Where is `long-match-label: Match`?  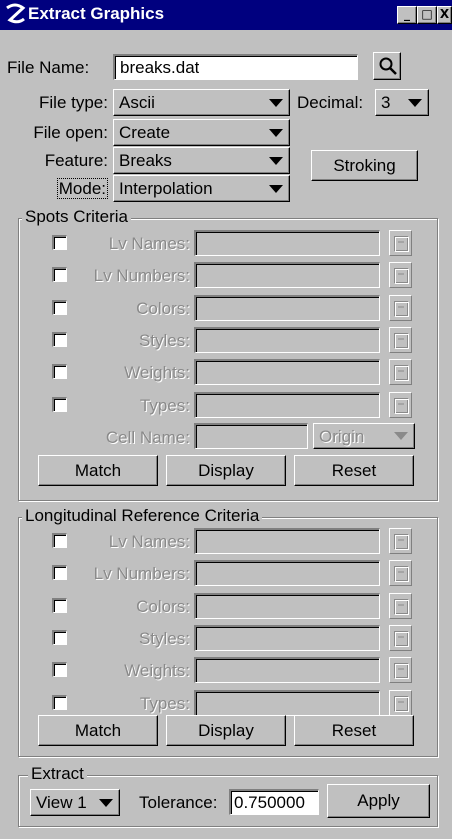
long-match-label: Match is located at coordinates (98, 730).